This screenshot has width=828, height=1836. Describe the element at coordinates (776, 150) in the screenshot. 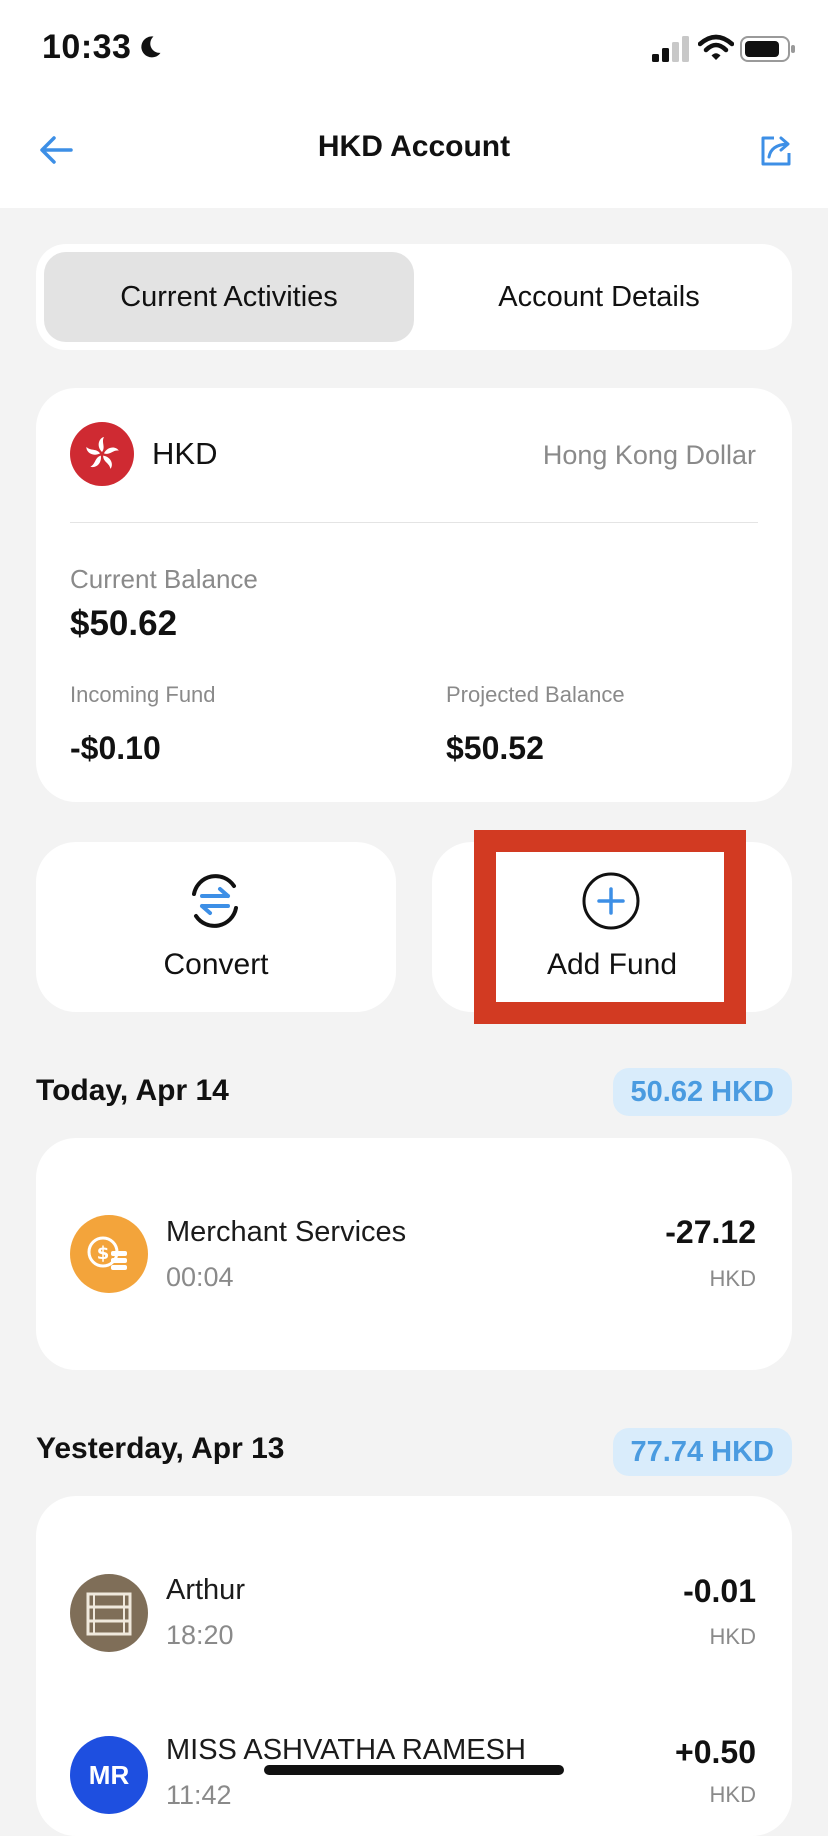

I see `share-icon` at that location.